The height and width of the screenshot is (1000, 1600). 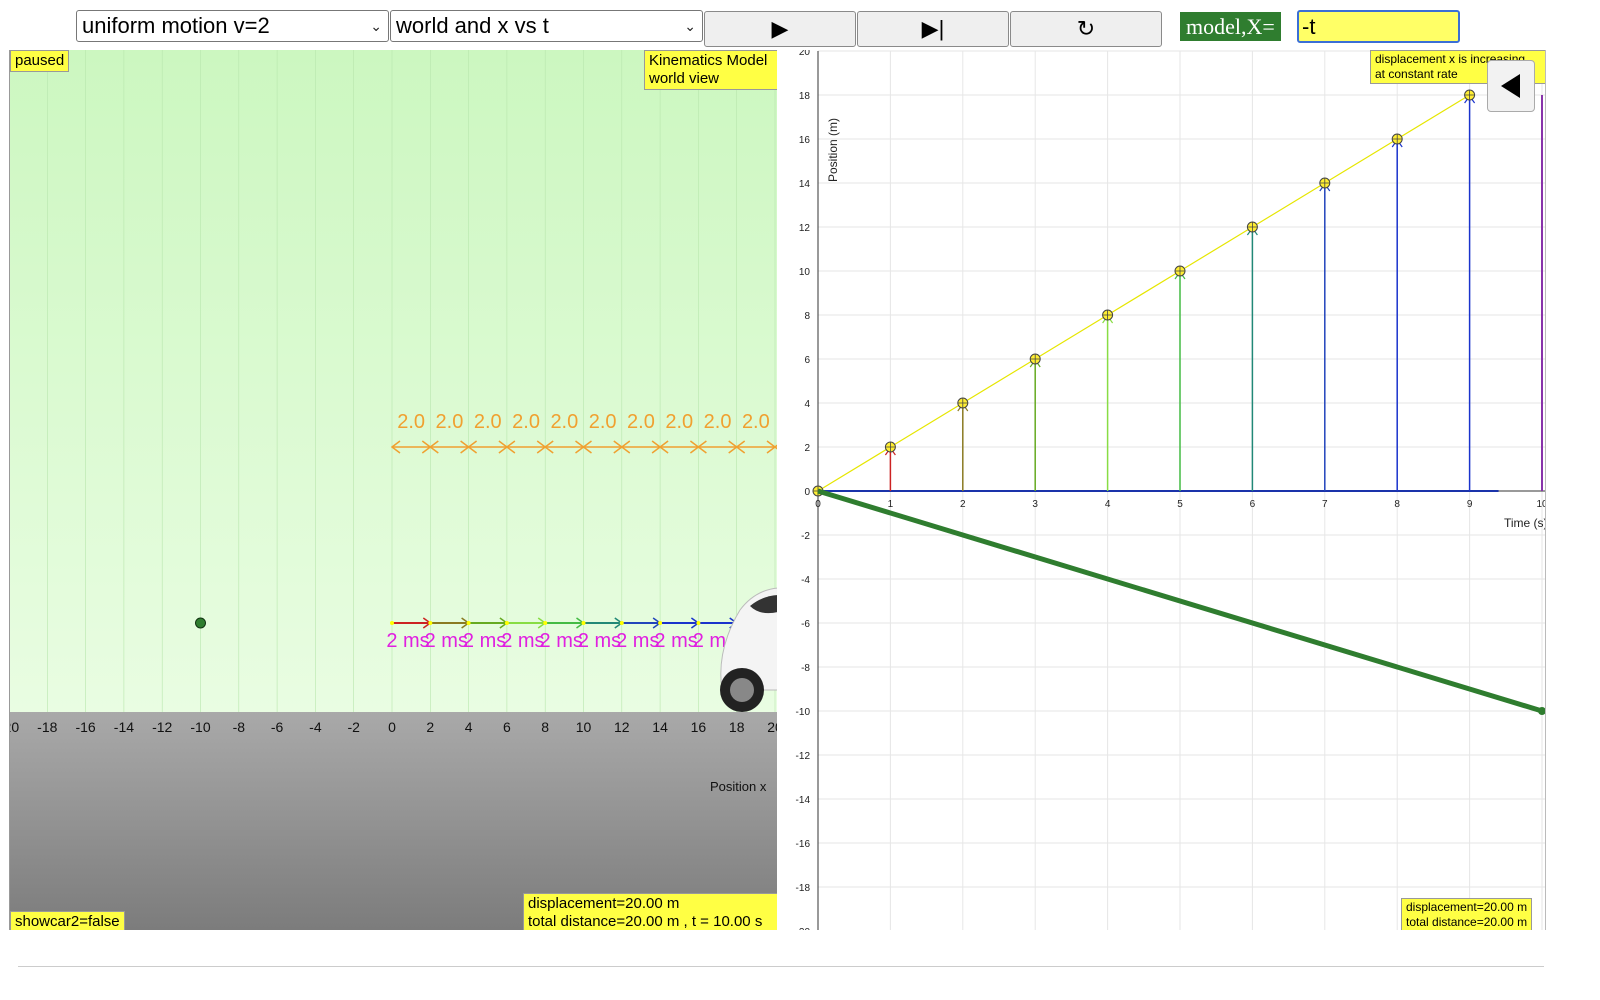 What do you see at coordinates (711, 70) in the screenshot?
I see `world-title: Kinematics Model world view` at bounding box center [711, 70].